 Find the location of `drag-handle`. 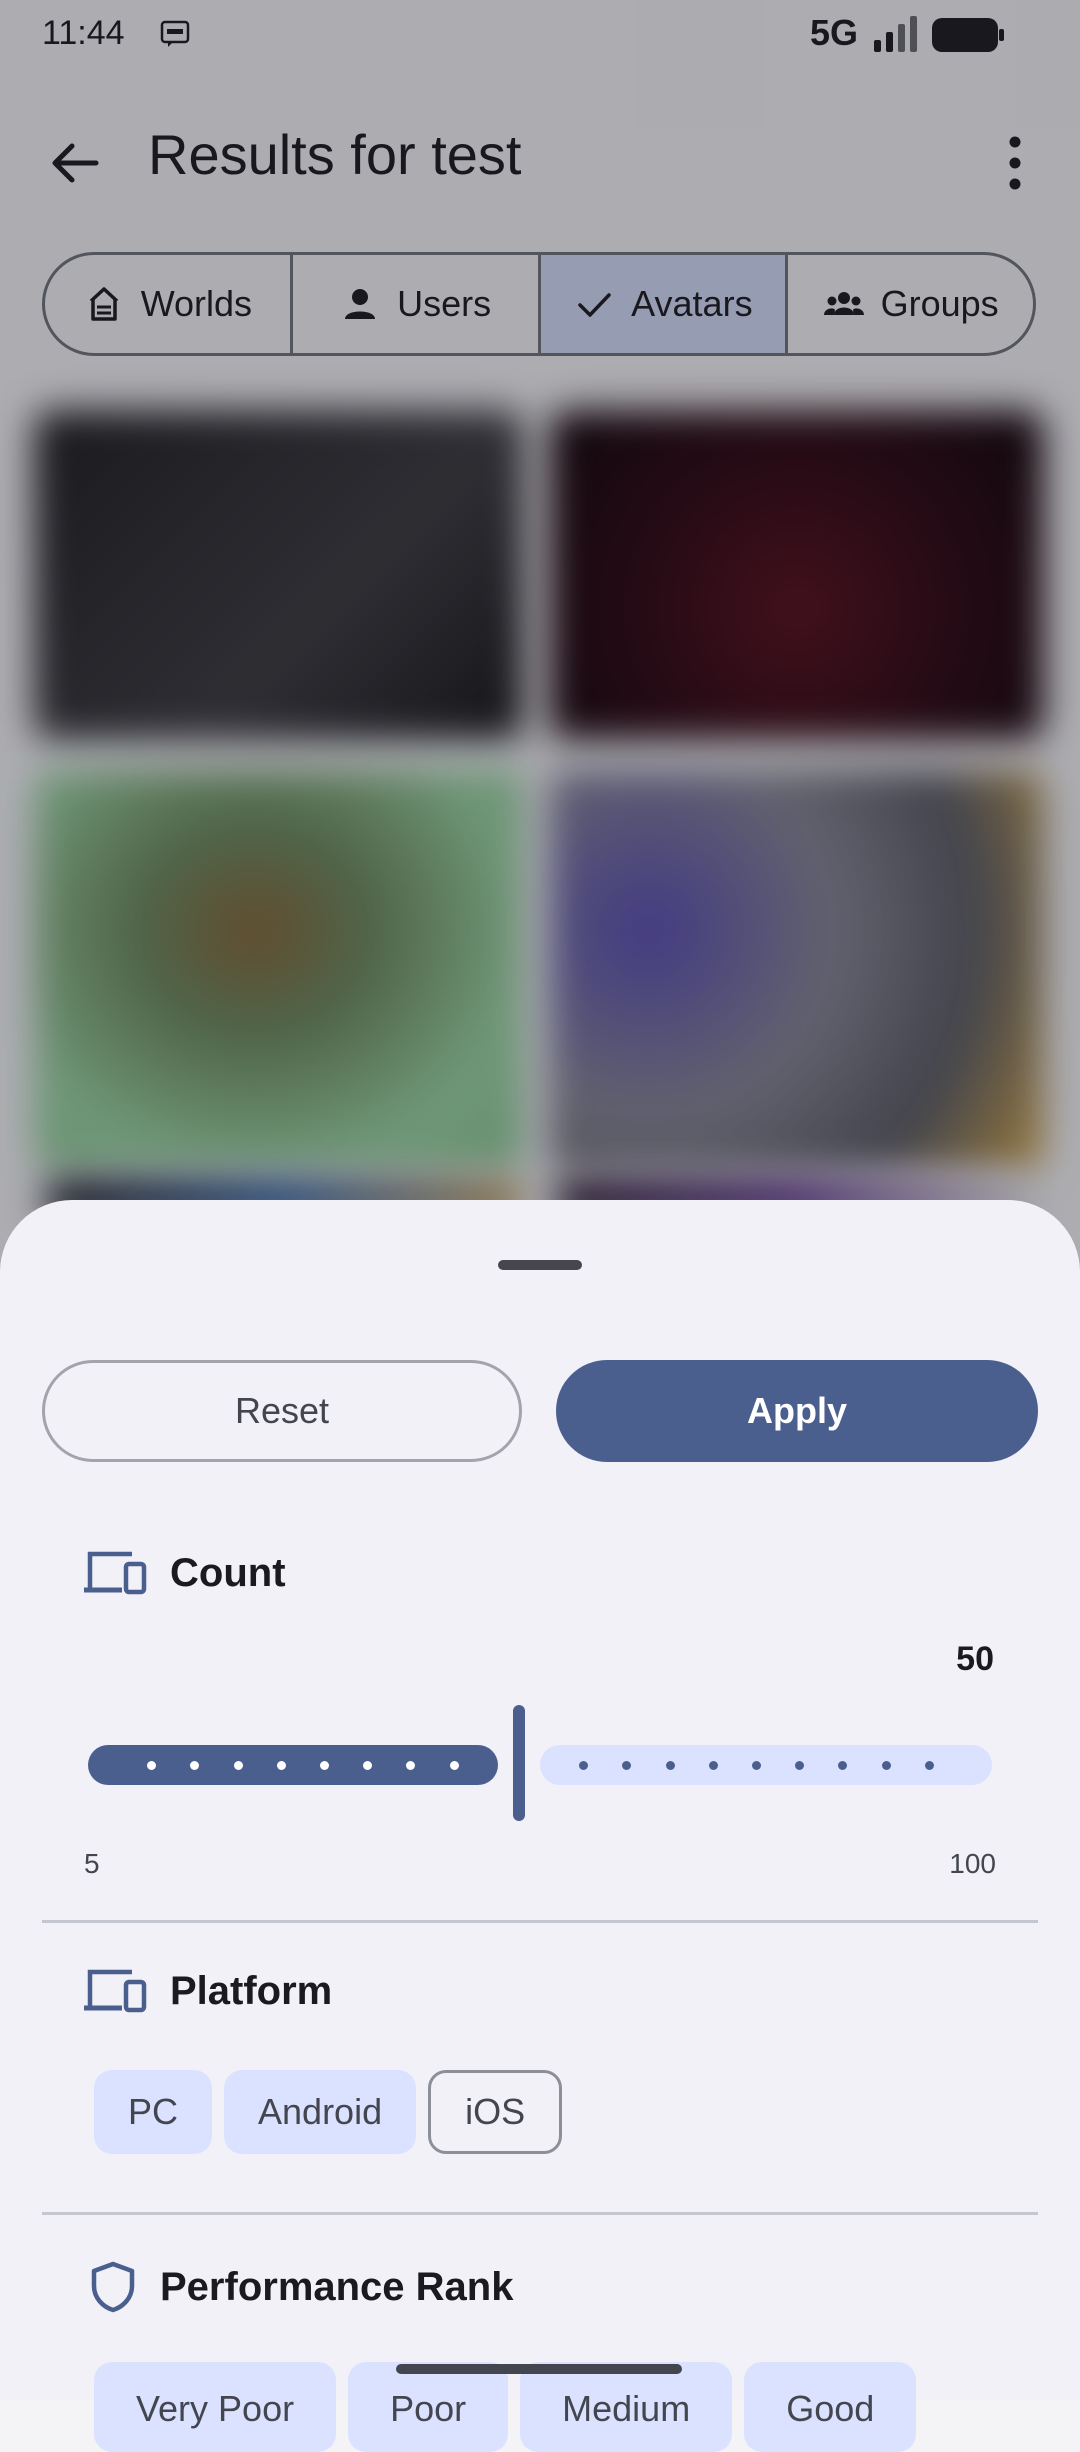

drag-handle is located at coordinates (540, 1265).